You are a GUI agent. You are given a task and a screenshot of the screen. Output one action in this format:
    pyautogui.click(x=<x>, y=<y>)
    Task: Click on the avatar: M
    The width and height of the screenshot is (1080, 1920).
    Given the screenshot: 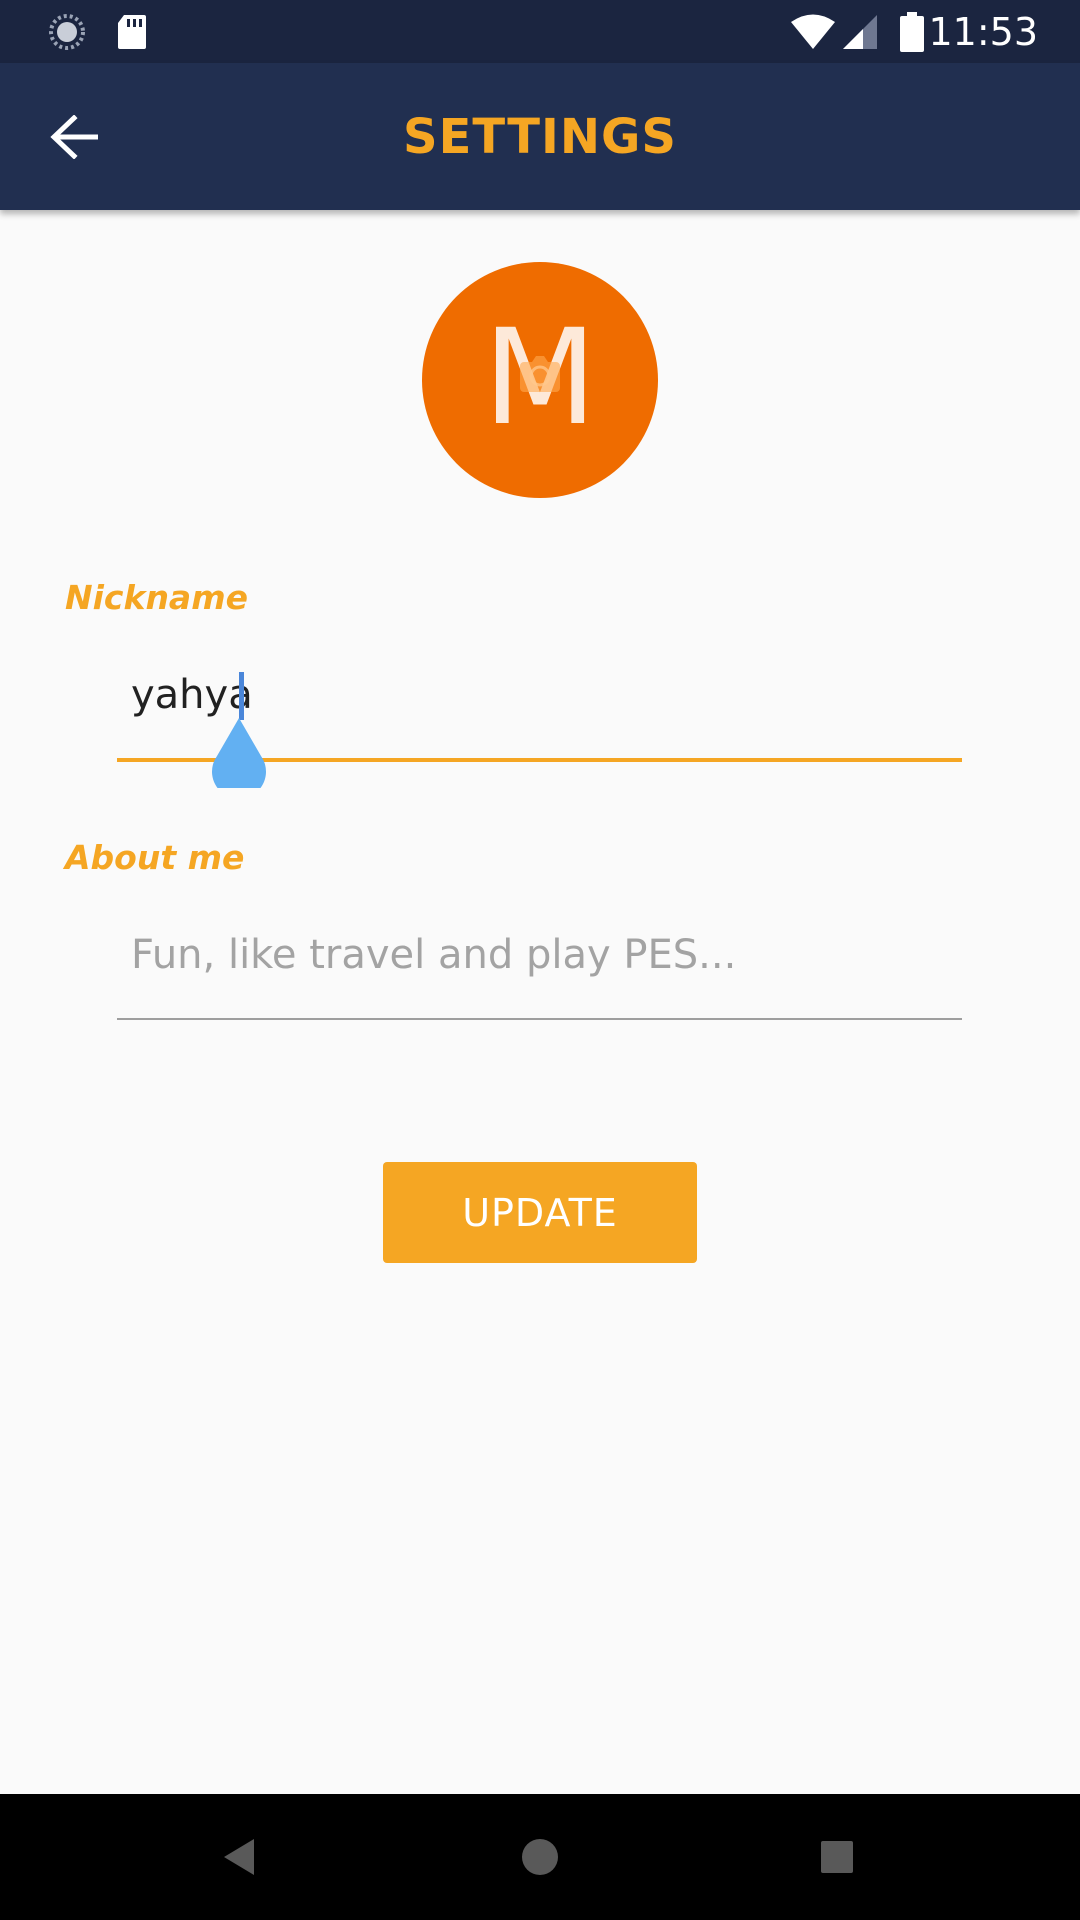 What is the action you would take?
    pyautogui.click(x=540, y=380)
    